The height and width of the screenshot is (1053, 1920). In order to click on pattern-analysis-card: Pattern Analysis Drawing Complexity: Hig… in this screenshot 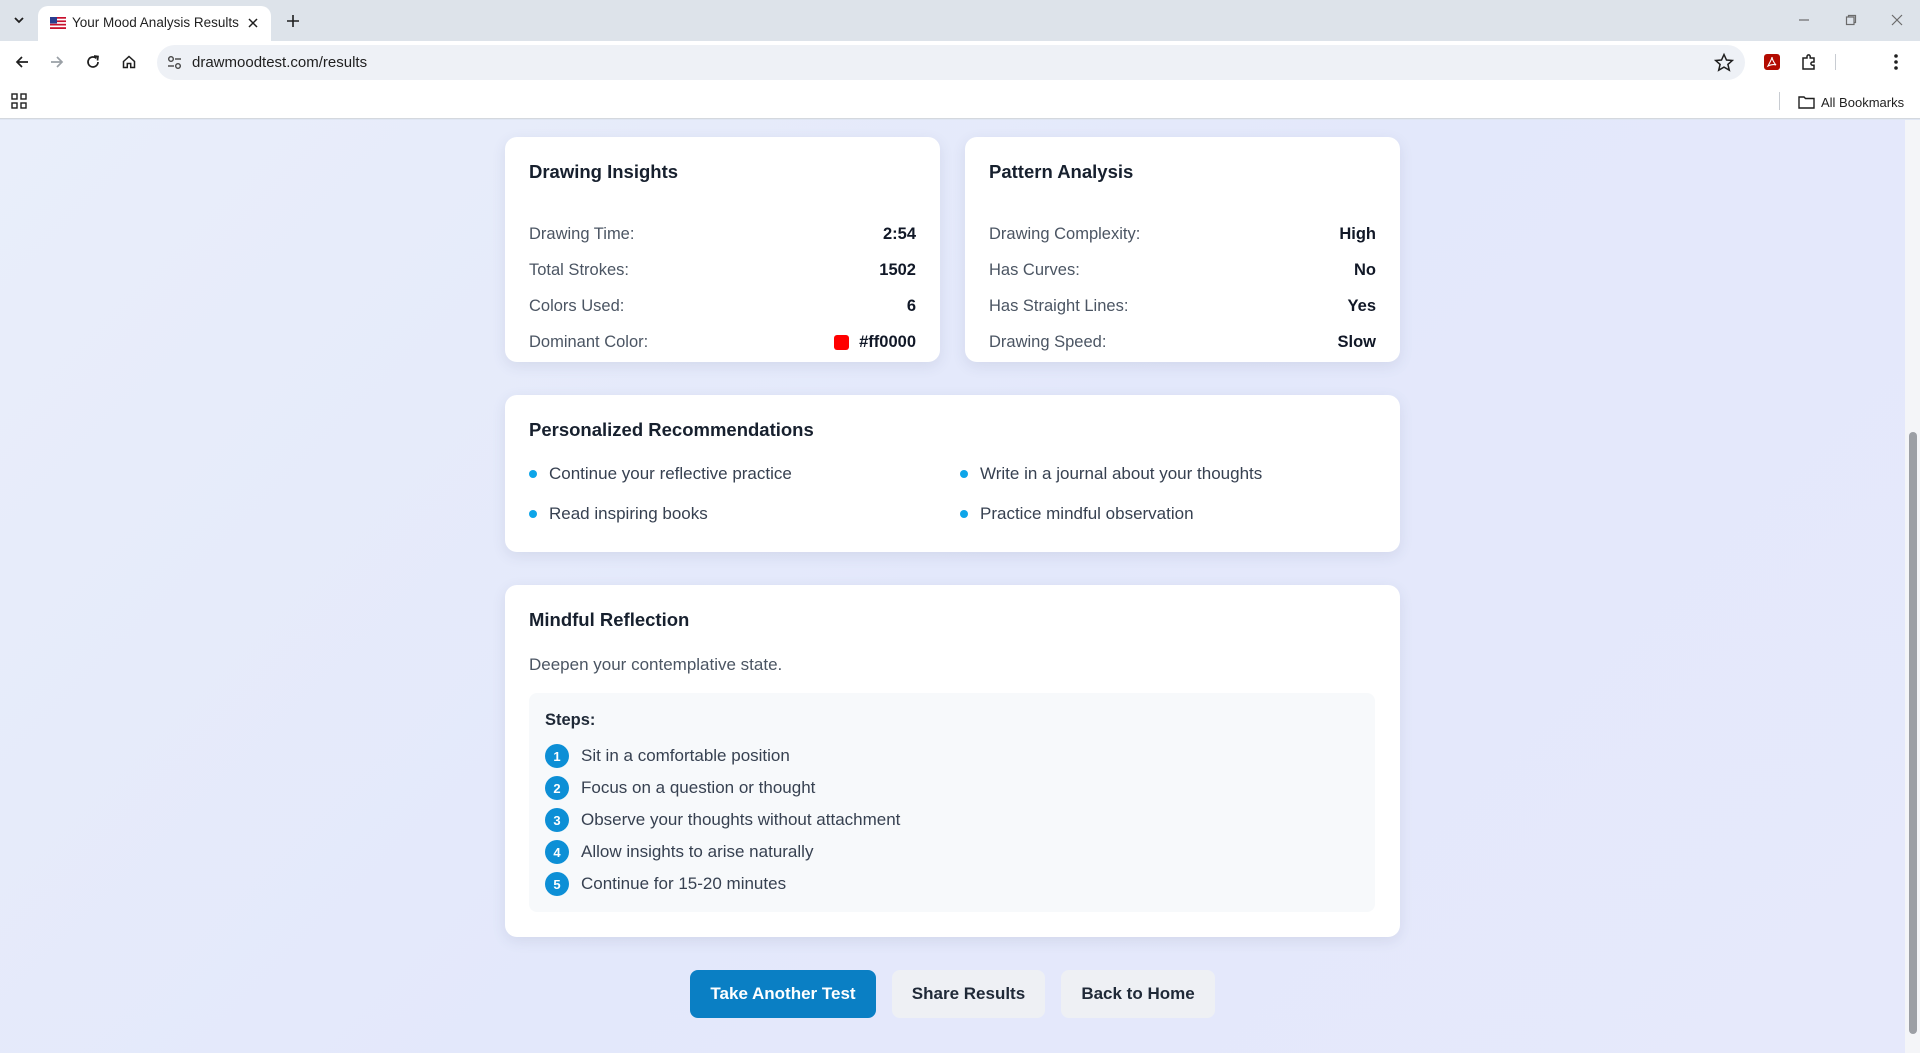, I will do `click(1182, 249)`.